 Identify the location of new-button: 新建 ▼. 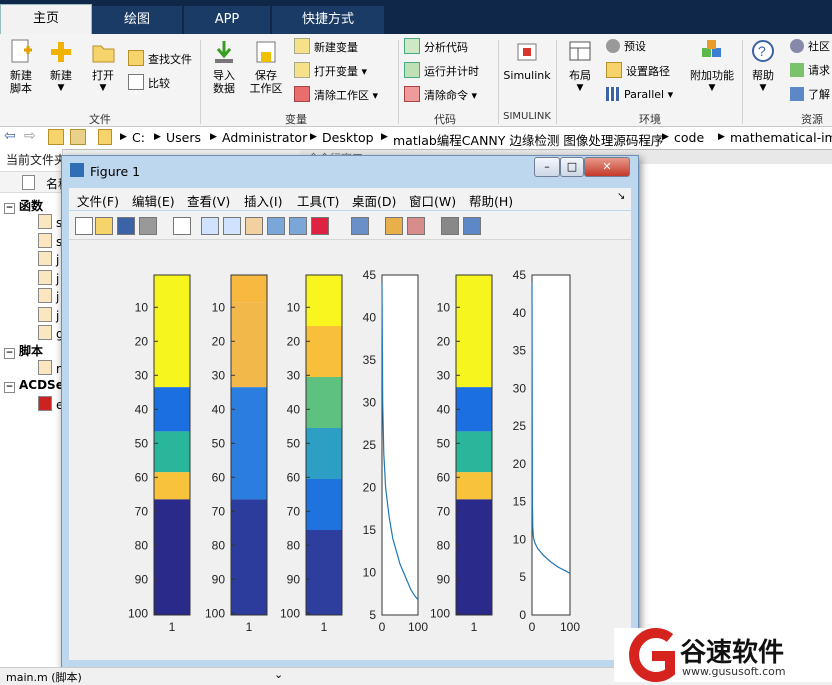
(61, 66).